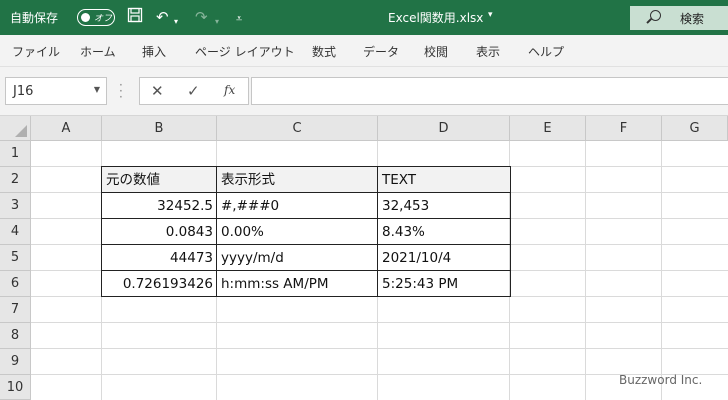  Describe the element at coordinates (98, 51) in the screenshot. I see `tab-home: ホーム` at that location.